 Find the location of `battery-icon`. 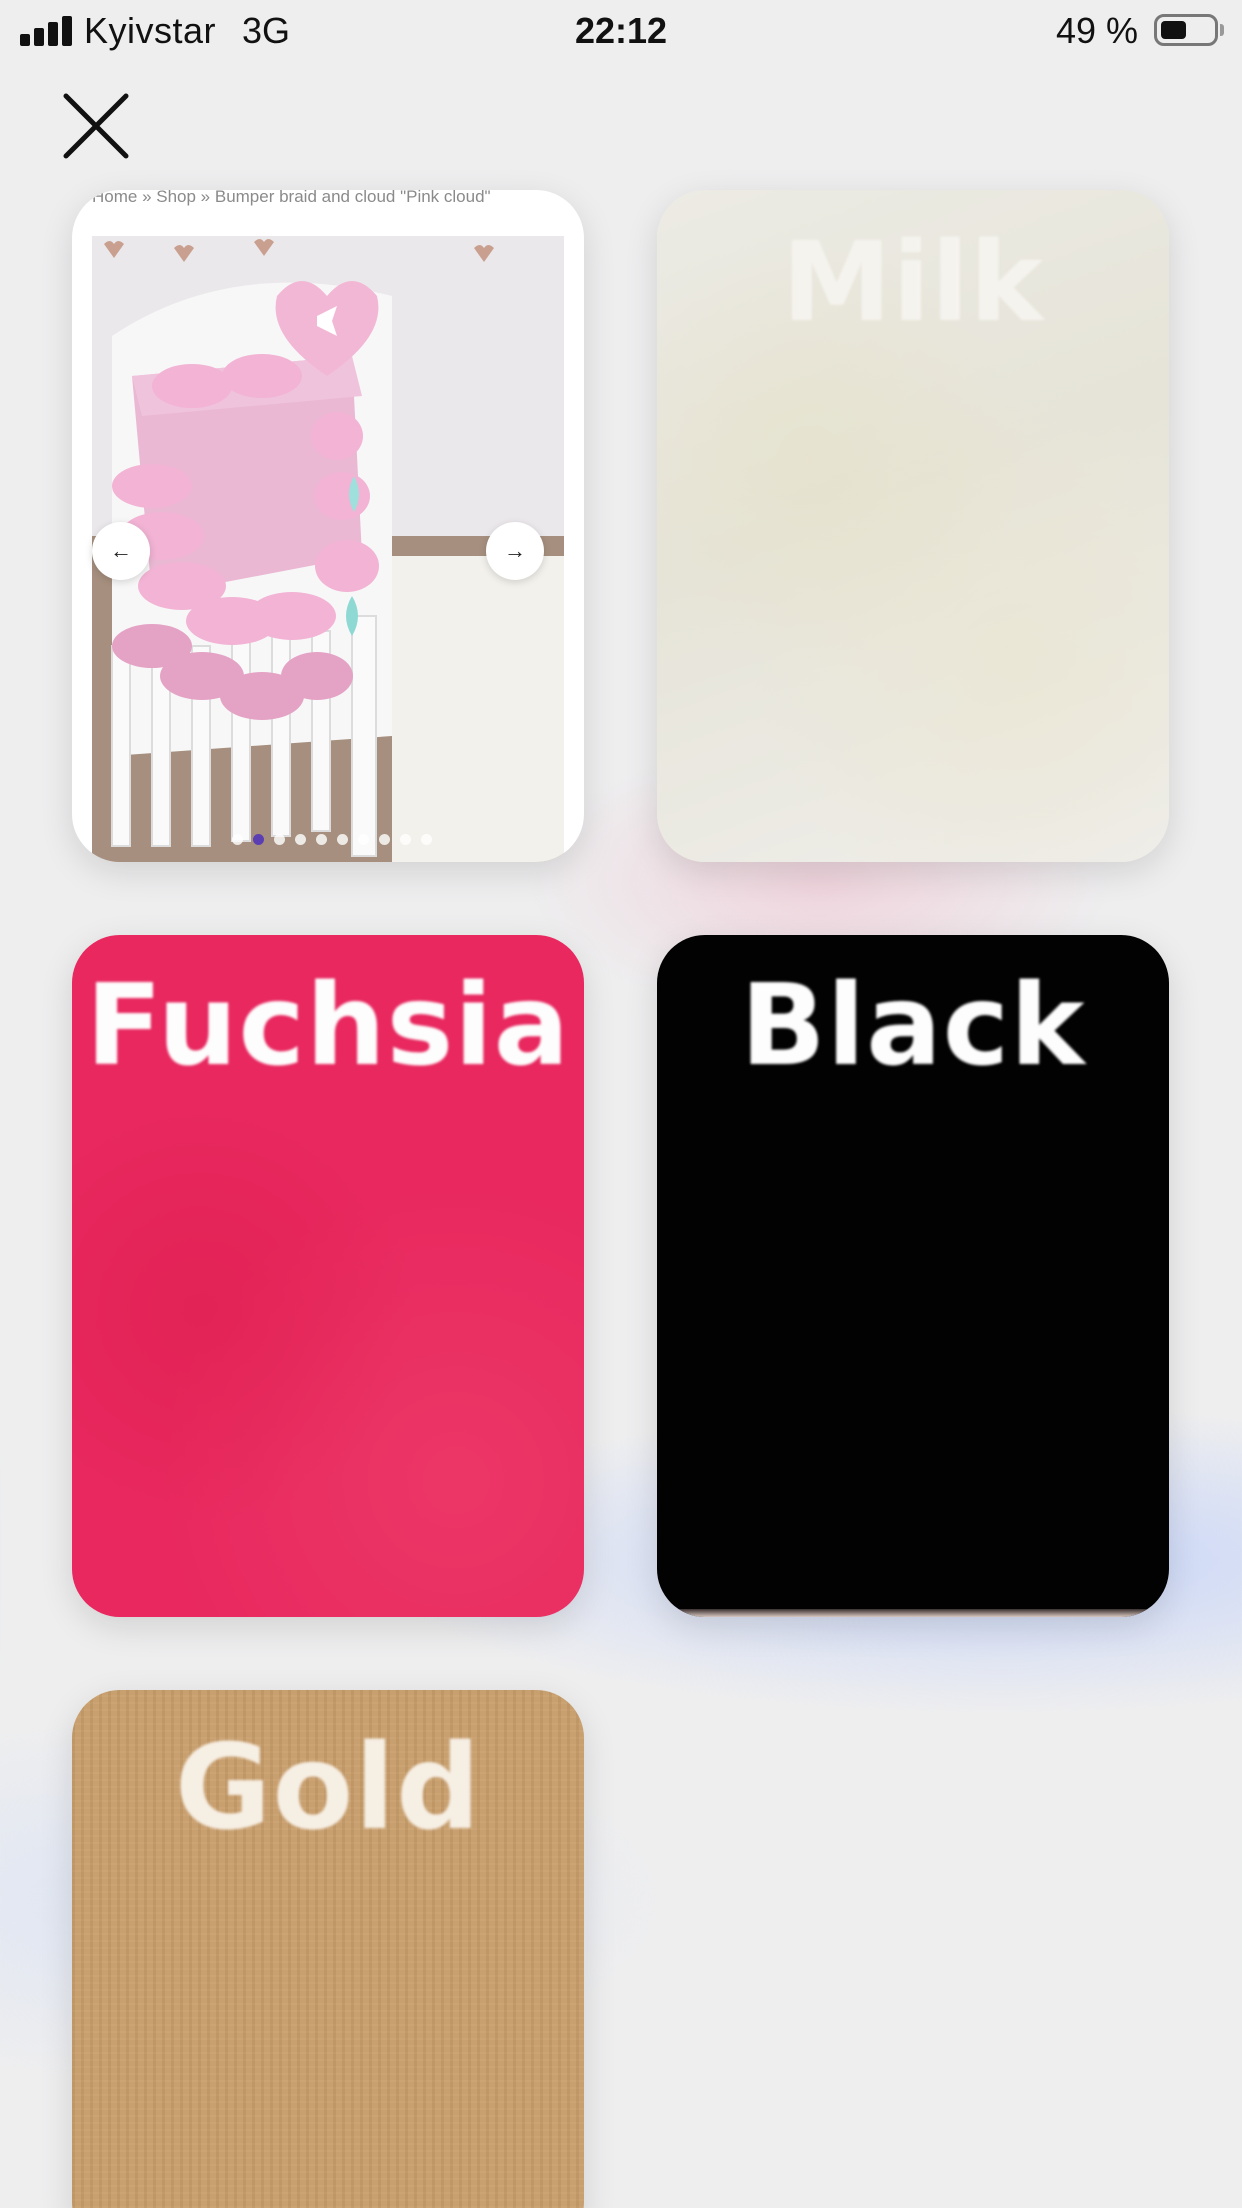

battery-icon is located at coordinates (1186, 30).